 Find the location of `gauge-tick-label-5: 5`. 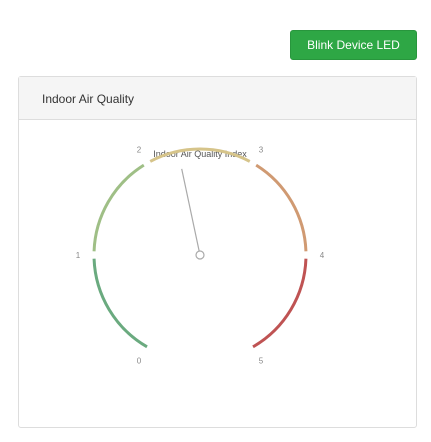

gauge-tick-label-5: 5 is located at coordinates (261, 361).